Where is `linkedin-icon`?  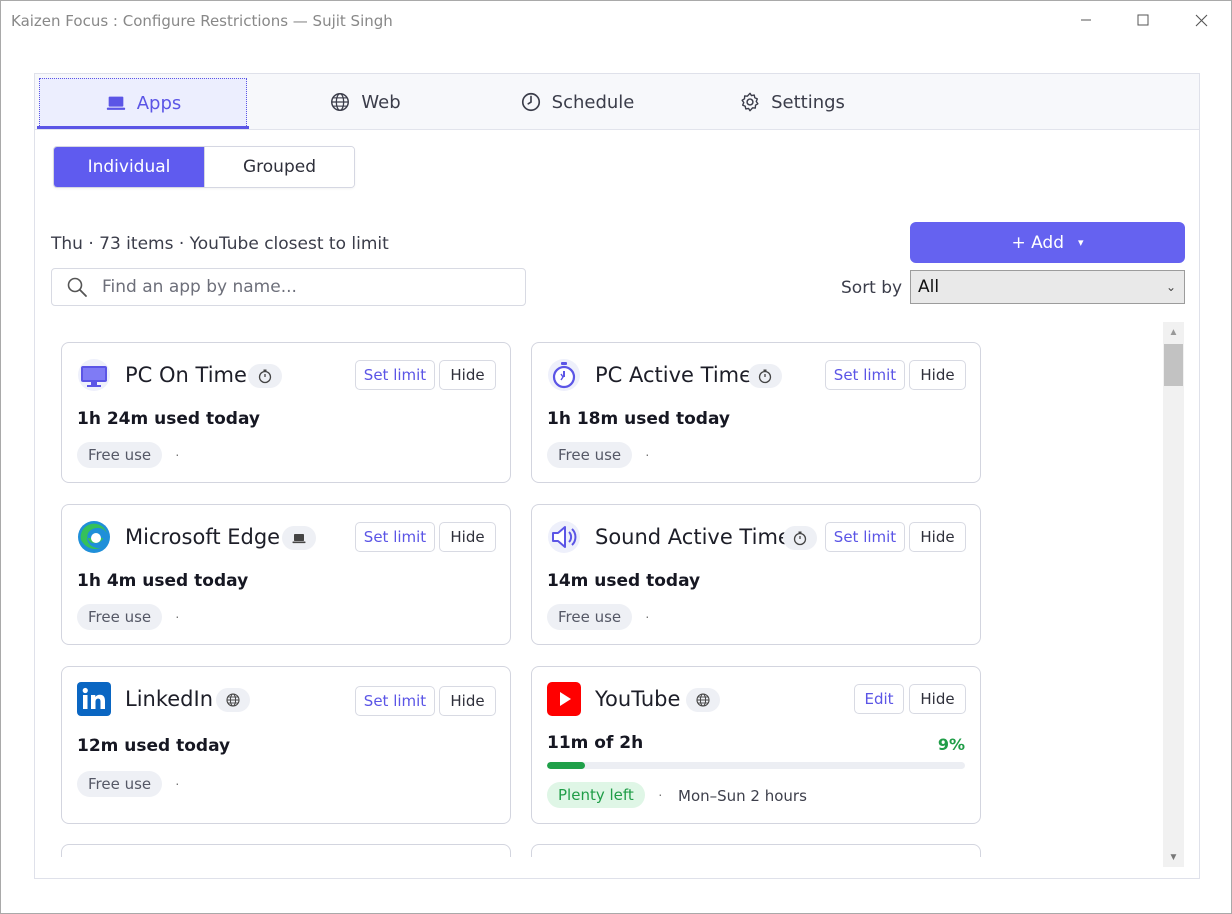 linkedin-icon is located at coordinates (94, 699).